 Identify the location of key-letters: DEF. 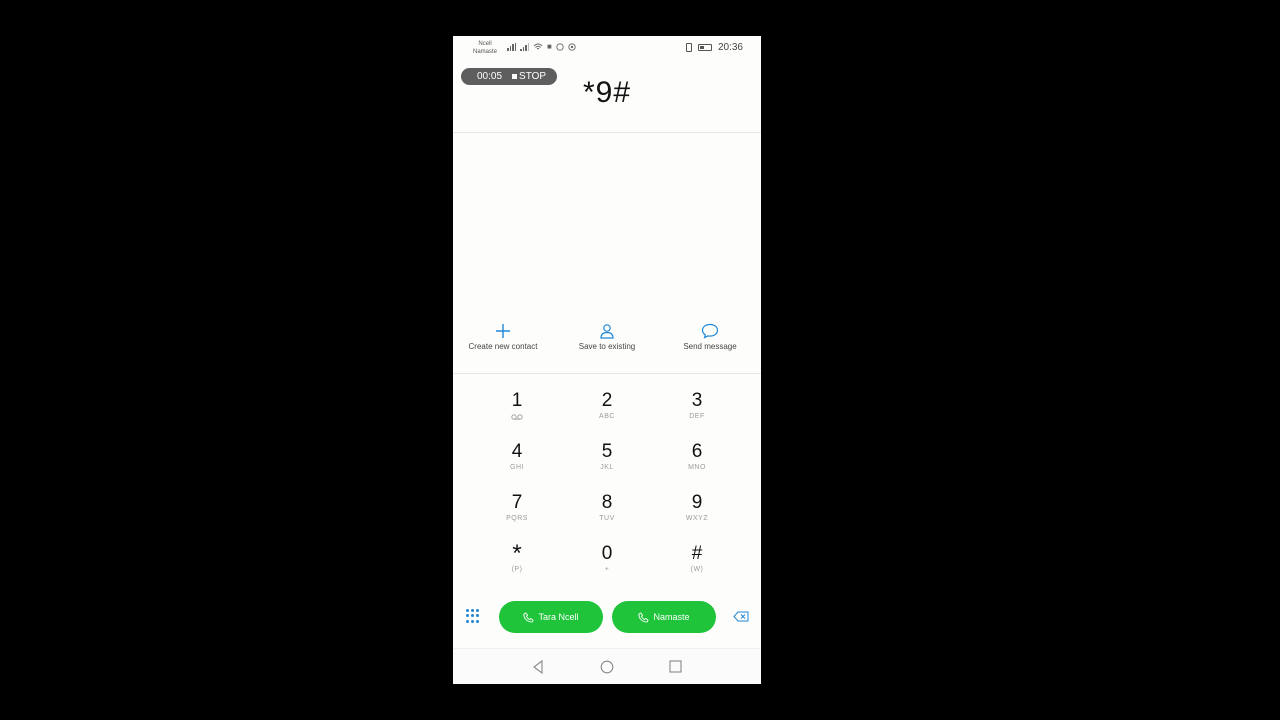
(697, 416).